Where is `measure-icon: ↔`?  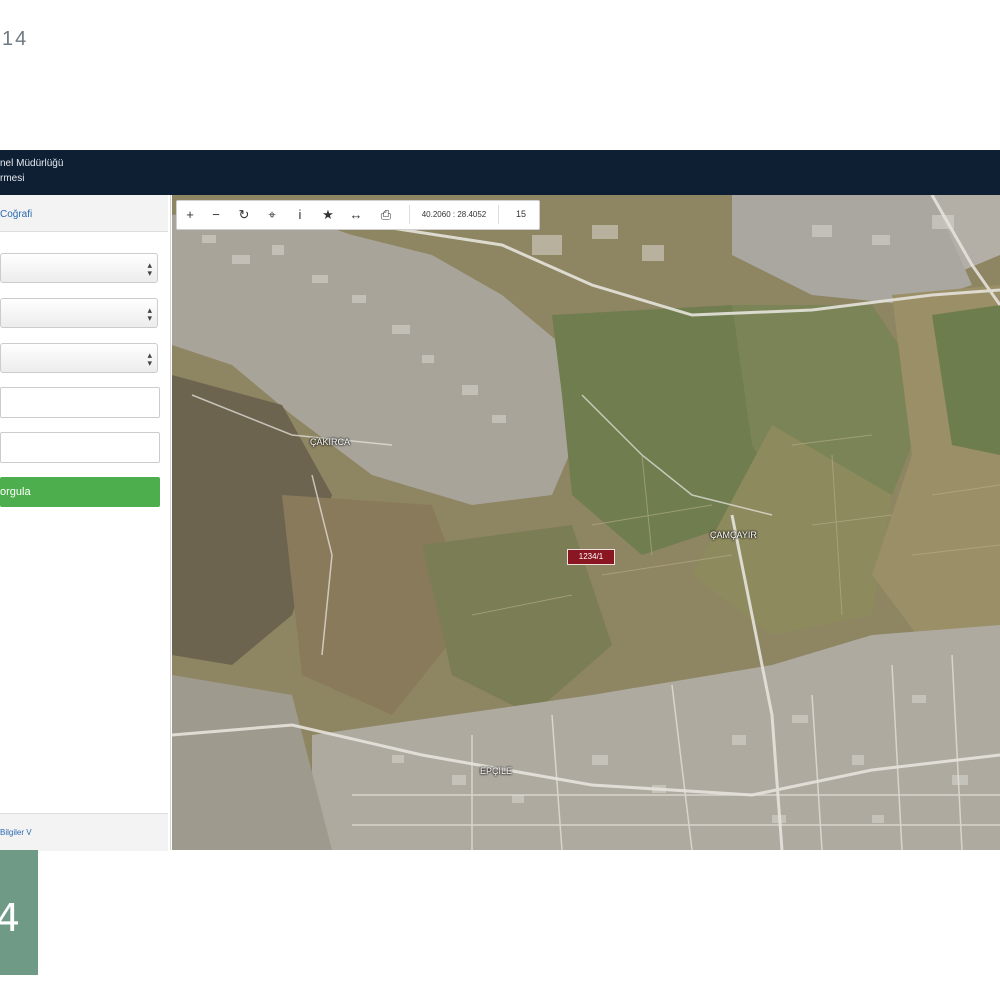 measure-icon: ↔ is located at coordinates (356, 215).